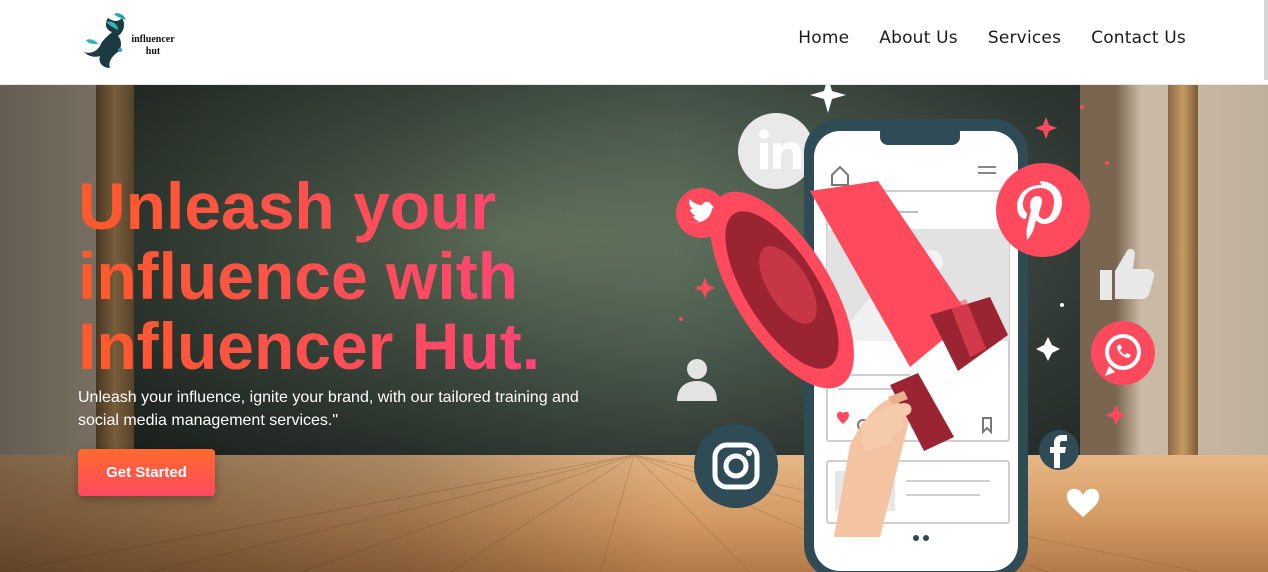 This screenshot has height=572, width=1268. Describe the element at coordinates (1127, 274) in the screenshot. I see `thumbs-up-icon` at that location.